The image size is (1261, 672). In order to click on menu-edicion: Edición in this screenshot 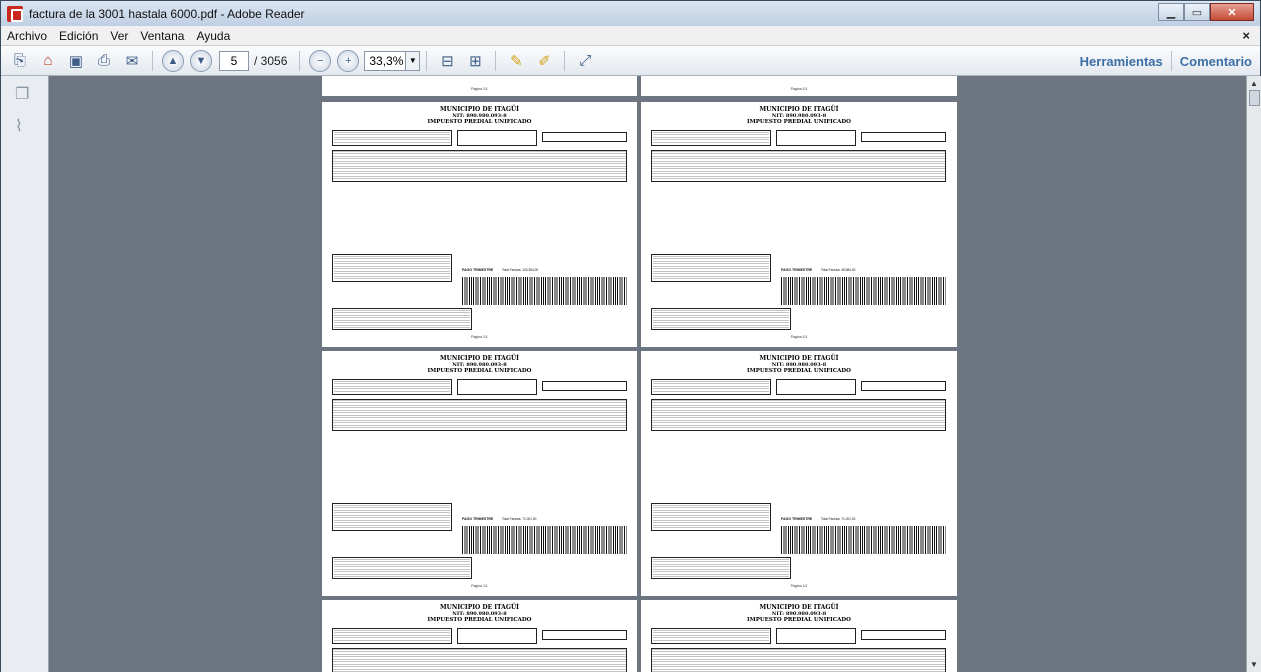, I will do `click(78, 36)`.